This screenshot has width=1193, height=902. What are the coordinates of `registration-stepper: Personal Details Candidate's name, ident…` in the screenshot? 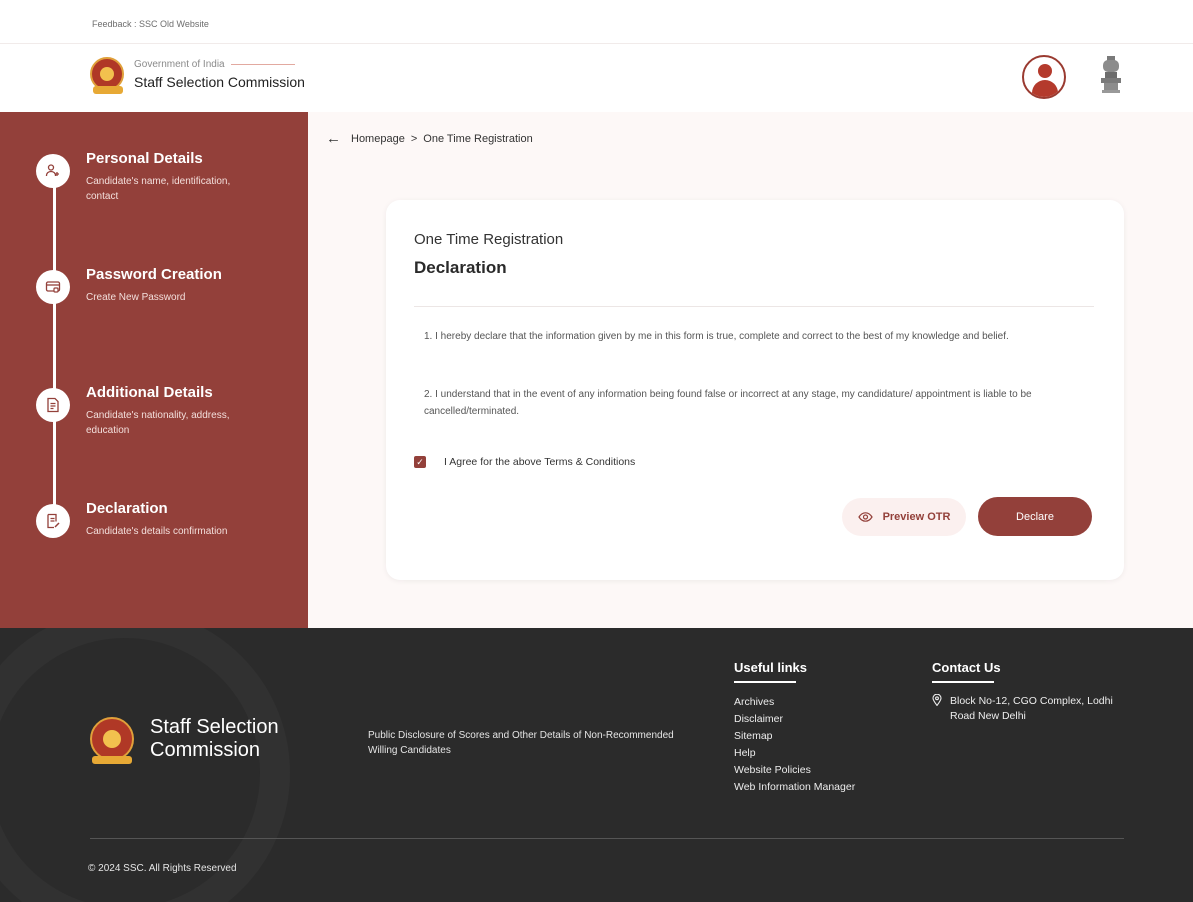 It's located at (154, 370).